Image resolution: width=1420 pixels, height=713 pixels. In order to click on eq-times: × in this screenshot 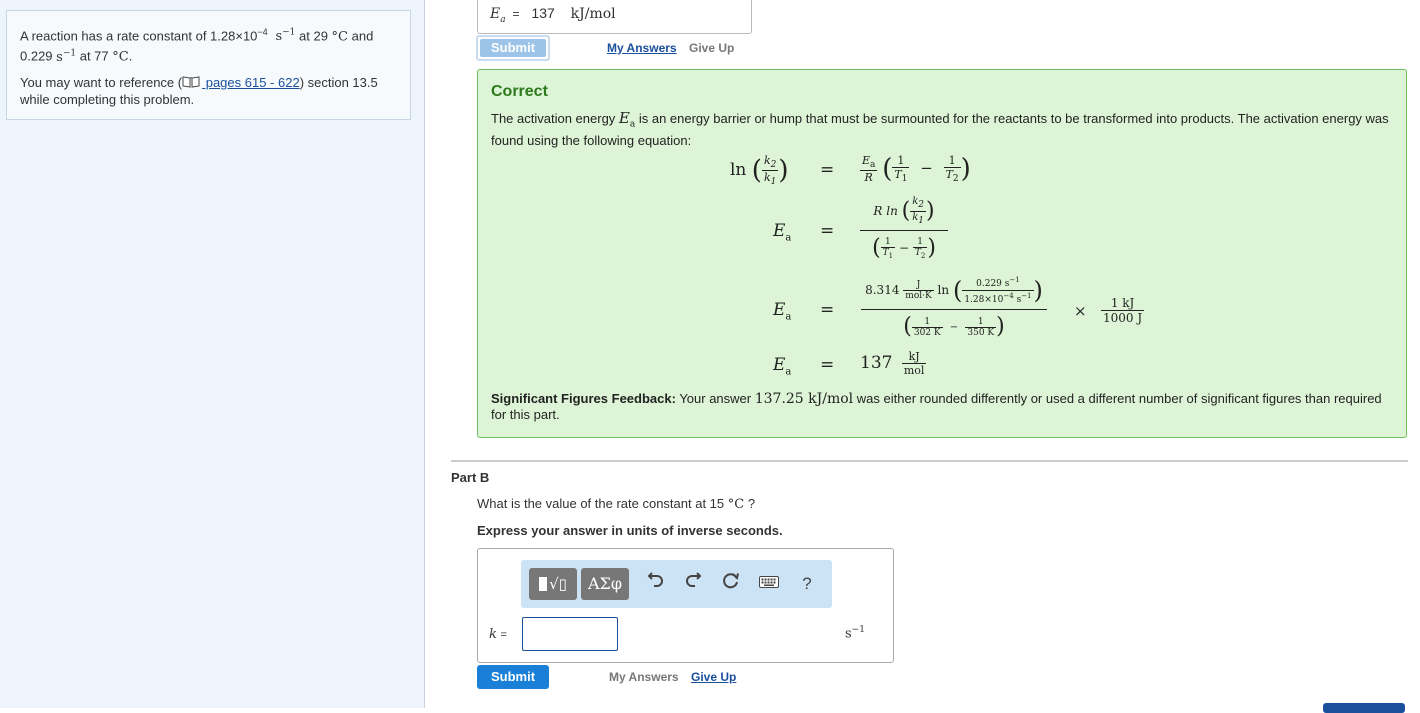, I will do `click(1080, 311)`.